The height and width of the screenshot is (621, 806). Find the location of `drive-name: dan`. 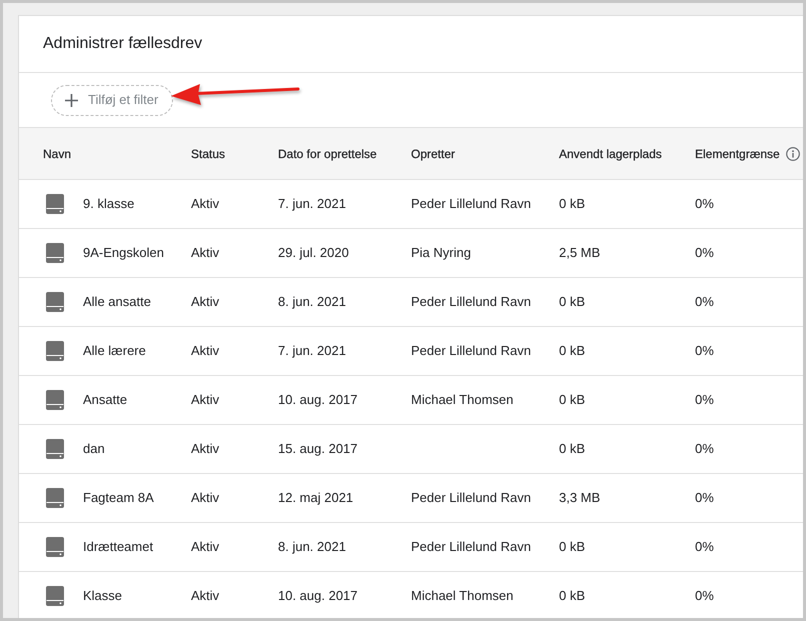

drive-name: dan is located at coordinates (94, 449).